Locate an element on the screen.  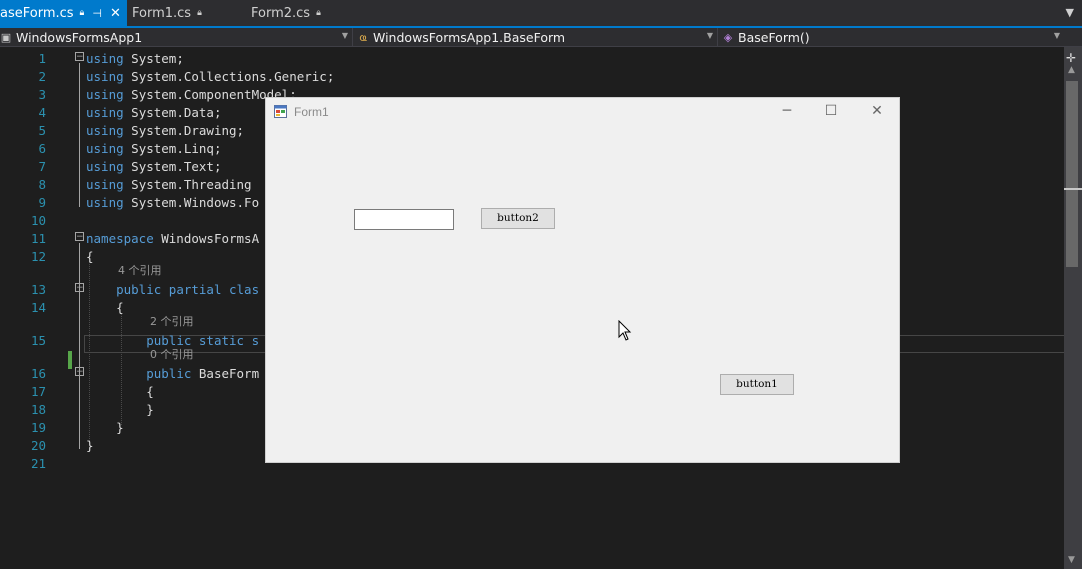
tab-label: aseForm.cs is located at coordinates (37, 13).